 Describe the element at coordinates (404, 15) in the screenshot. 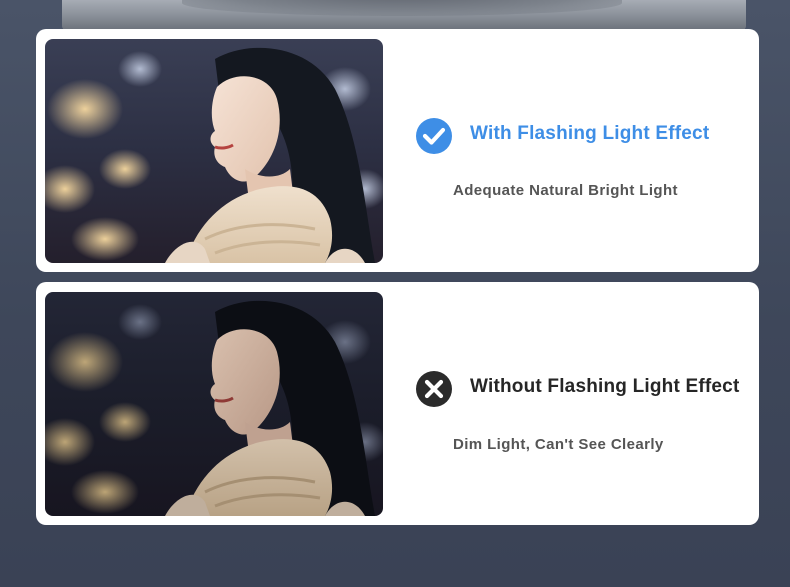

I see `product-device-edge` at that location.